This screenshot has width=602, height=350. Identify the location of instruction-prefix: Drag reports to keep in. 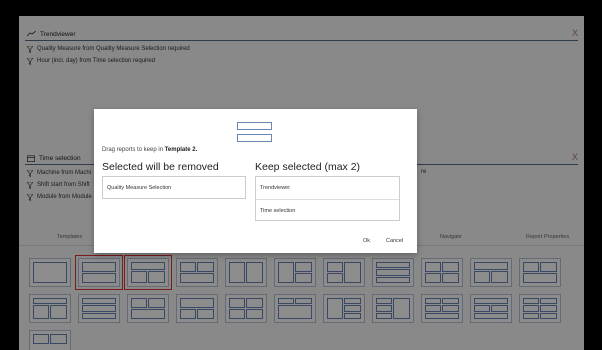
(133, 150).